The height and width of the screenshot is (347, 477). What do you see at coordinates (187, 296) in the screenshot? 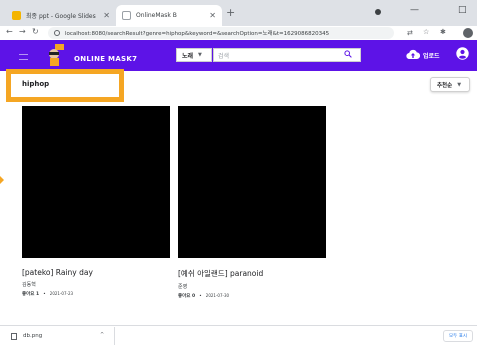
I see `song-likes: 좋아요 0` at bounding box center [187, 296].